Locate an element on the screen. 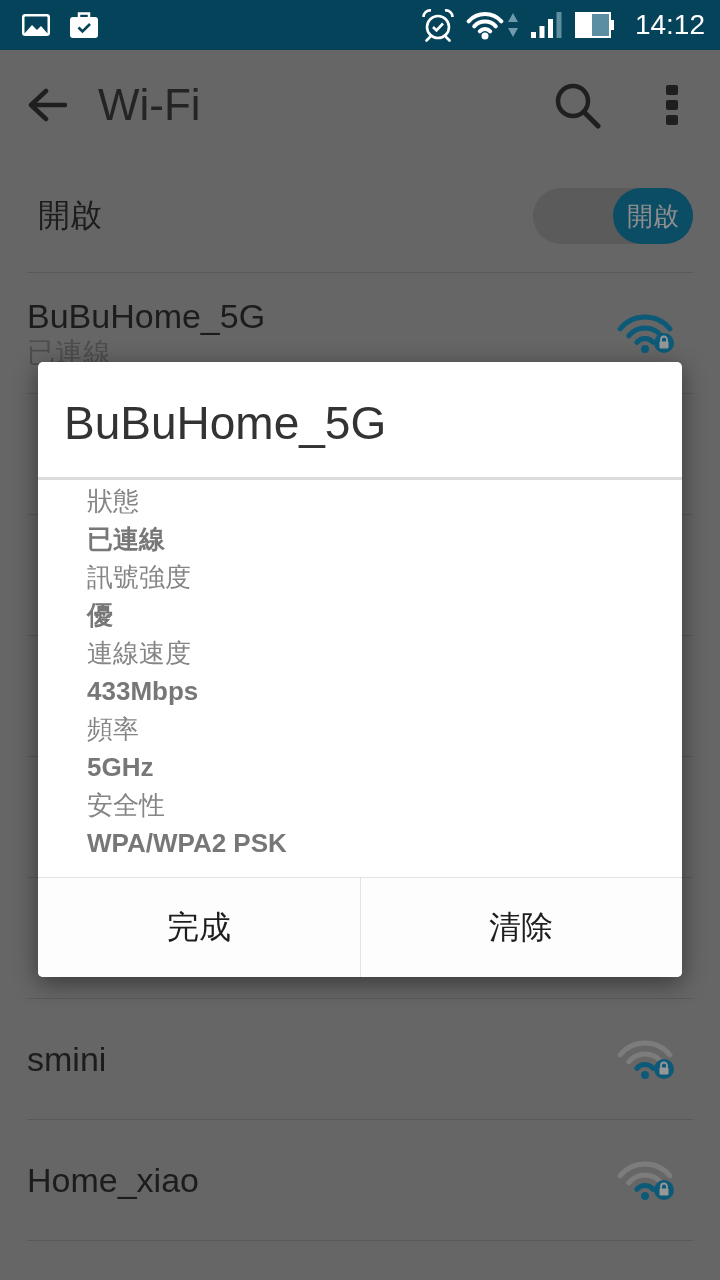 Image resolution: width=720 pixels, height=1280 pixels. detail-value: 優 is located at coordinates (100, 615).